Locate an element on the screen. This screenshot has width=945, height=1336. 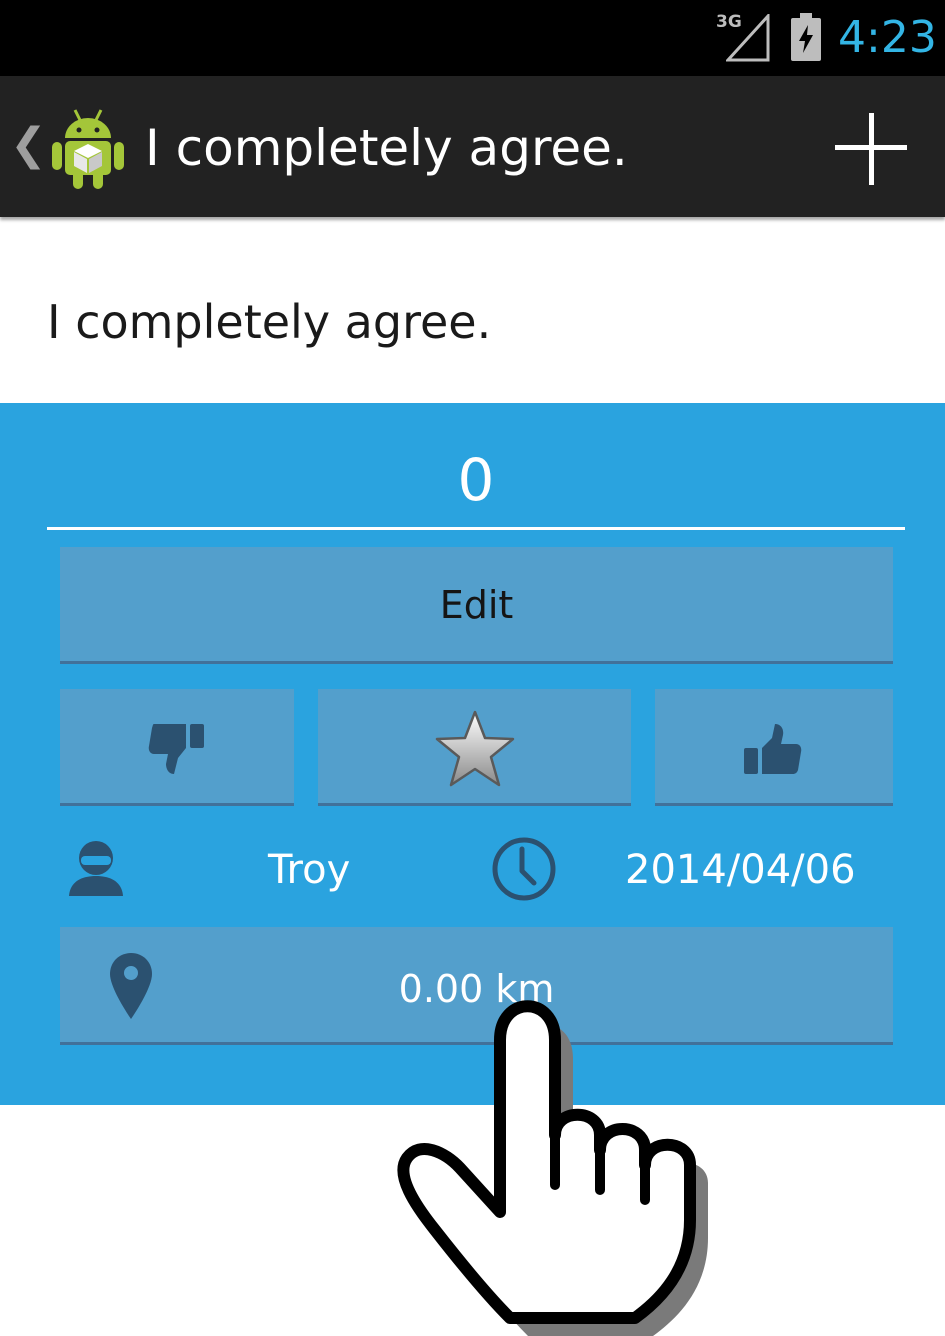
user-icon is located at coordinates (96, 868).